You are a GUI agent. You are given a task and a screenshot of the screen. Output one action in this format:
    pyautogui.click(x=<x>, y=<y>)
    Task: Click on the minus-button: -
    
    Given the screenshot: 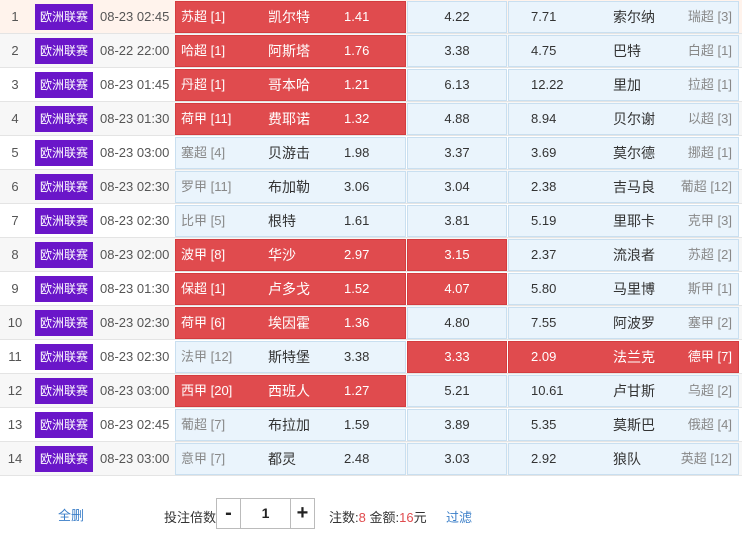 What is the action you would take?
    pyautogui.click(x=228, y=513)
    